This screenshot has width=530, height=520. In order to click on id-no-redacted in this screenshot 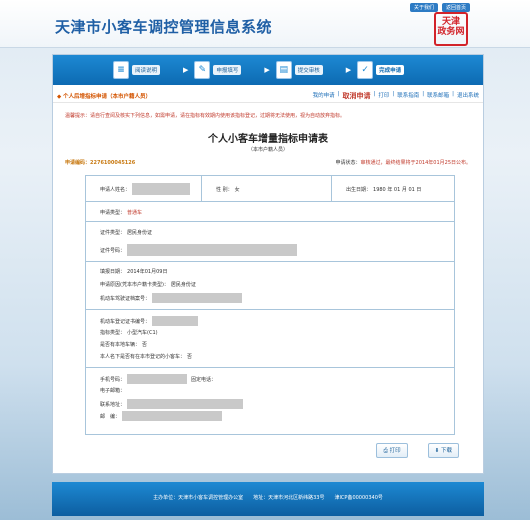, I will do `click(212, 250)`.